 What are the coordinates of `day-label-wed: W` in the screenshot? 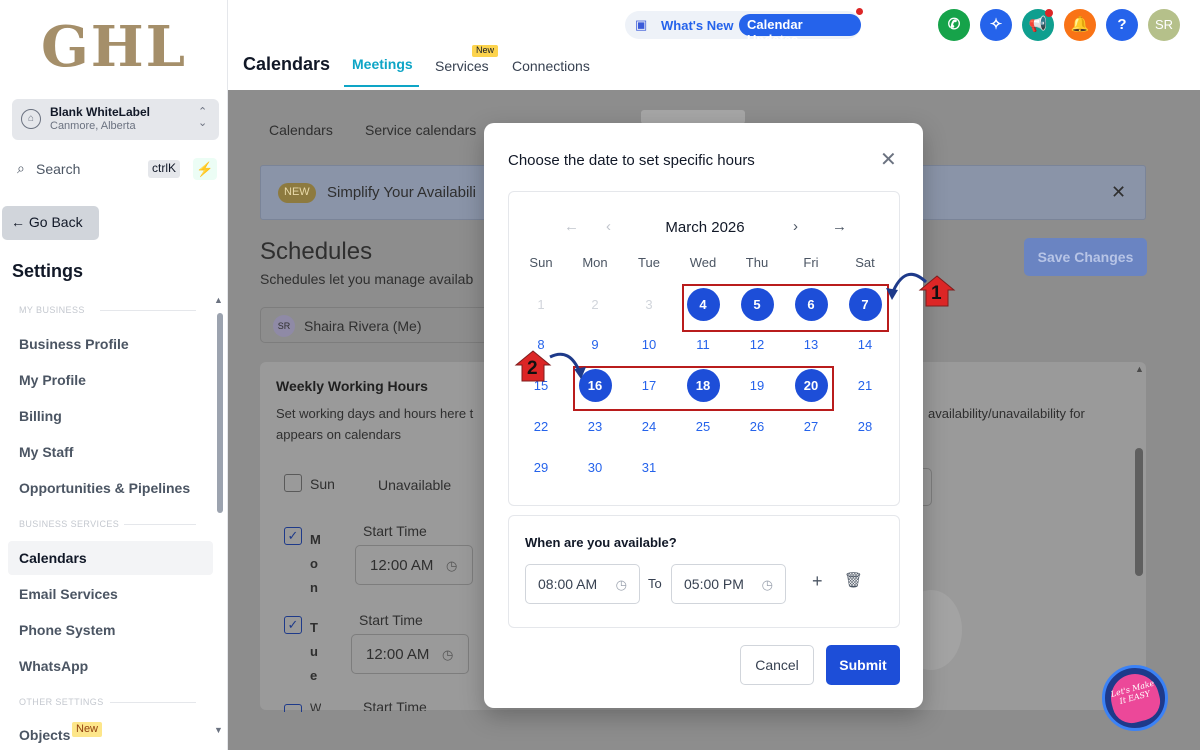 It's located at (316, 706).